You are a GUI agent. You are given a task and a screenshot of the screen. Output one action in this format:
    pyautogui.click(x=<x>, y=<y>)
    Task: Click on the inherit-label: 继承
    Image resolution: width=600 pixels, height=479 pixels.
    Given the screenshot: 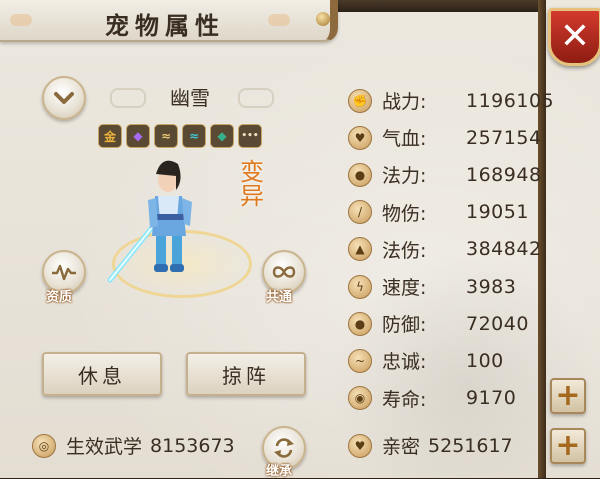 What is the action you would take?
    pyautogui.click(x=279, y=471)
    